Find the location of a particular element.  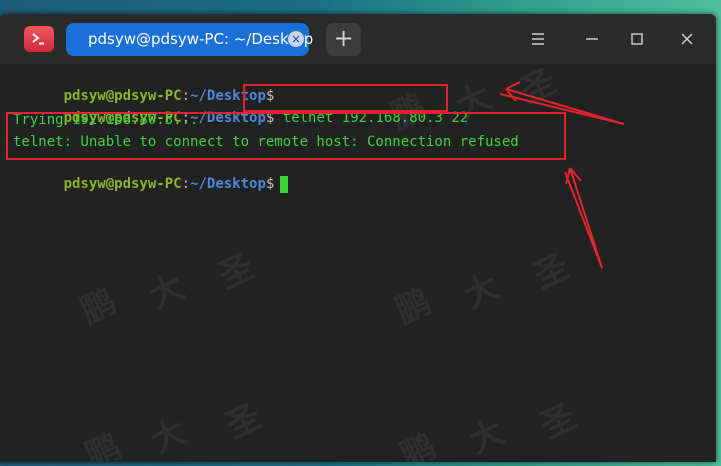

terminal-prompt-icon is located at coordinates (38, 39).